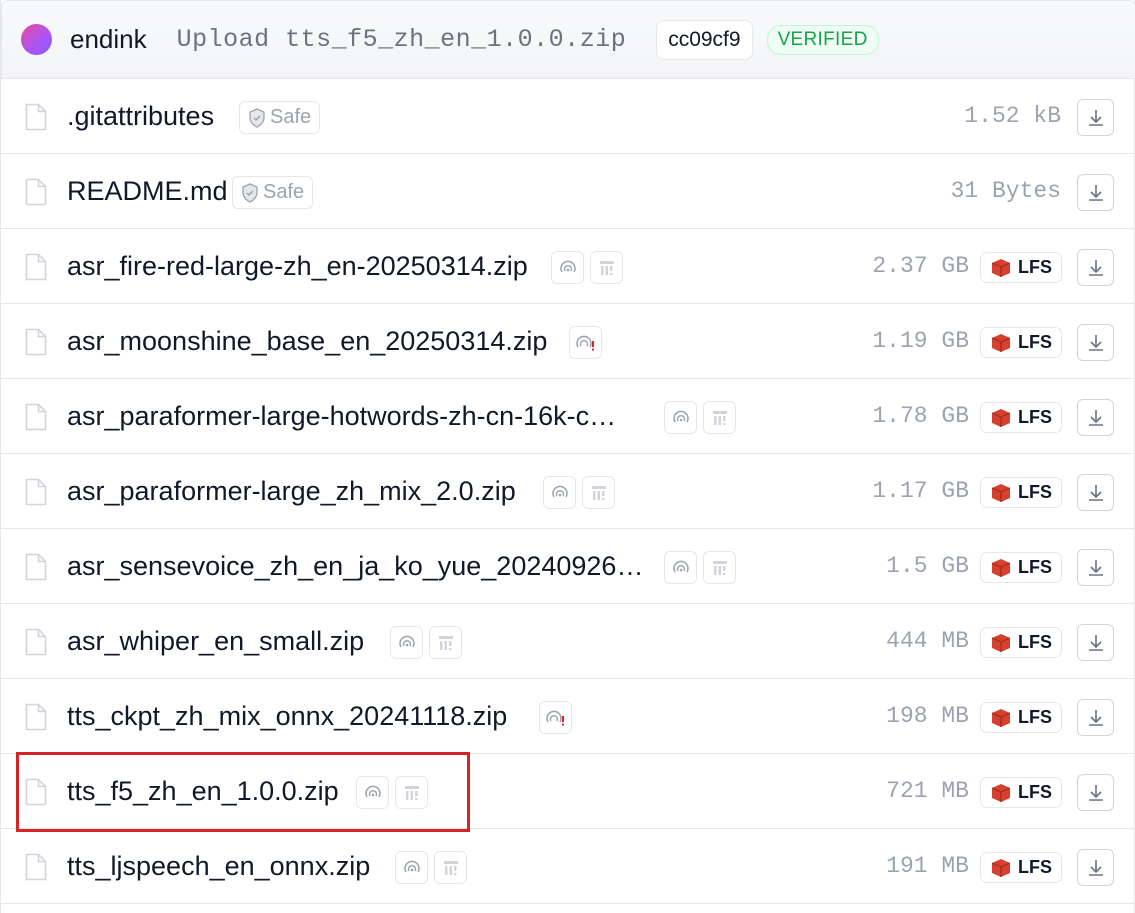 The height and width of the screenshot is (913, 1135). What do you see at coordinates (927, 716) in the screenshot?
I see `file-size: 198 MB` at bounding box center [927, 716].